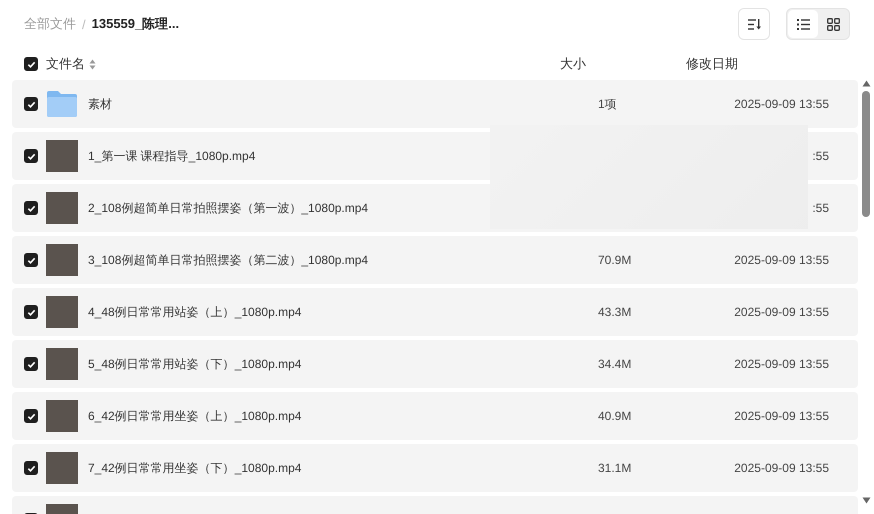 This screenshot has height=514, width=874. What do you see at coordinates (195, 312) in the screenshot?
I see `file-name: 4_48例日常常用站姿（上）_1080p.mp4` at bounding box center [195, 312].